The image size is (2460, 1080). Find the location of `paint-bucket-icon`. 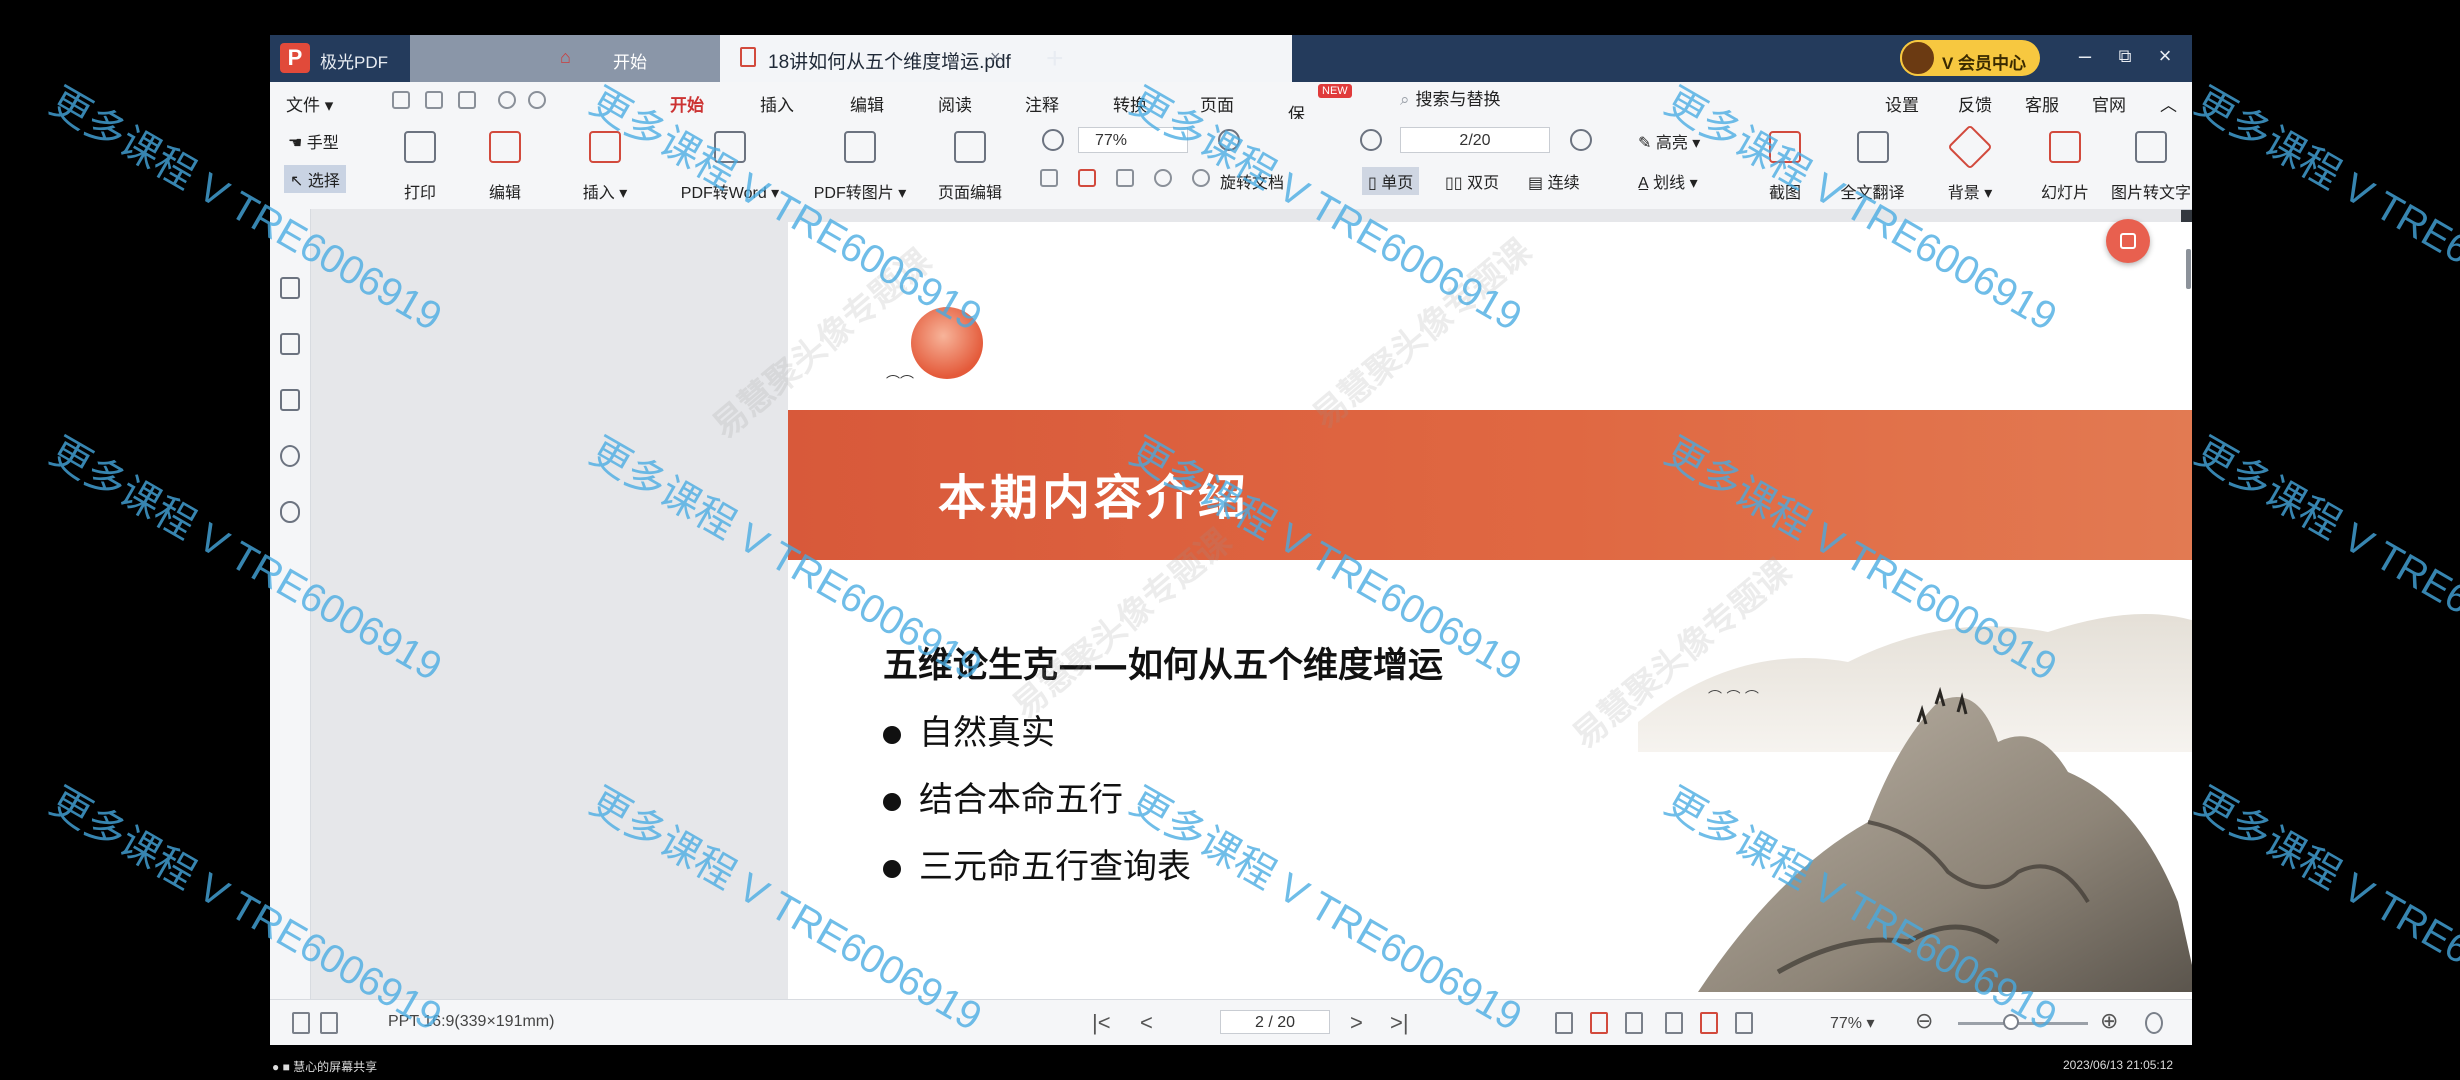

paint-bucket-icon is located at coordinates (1970, 147).